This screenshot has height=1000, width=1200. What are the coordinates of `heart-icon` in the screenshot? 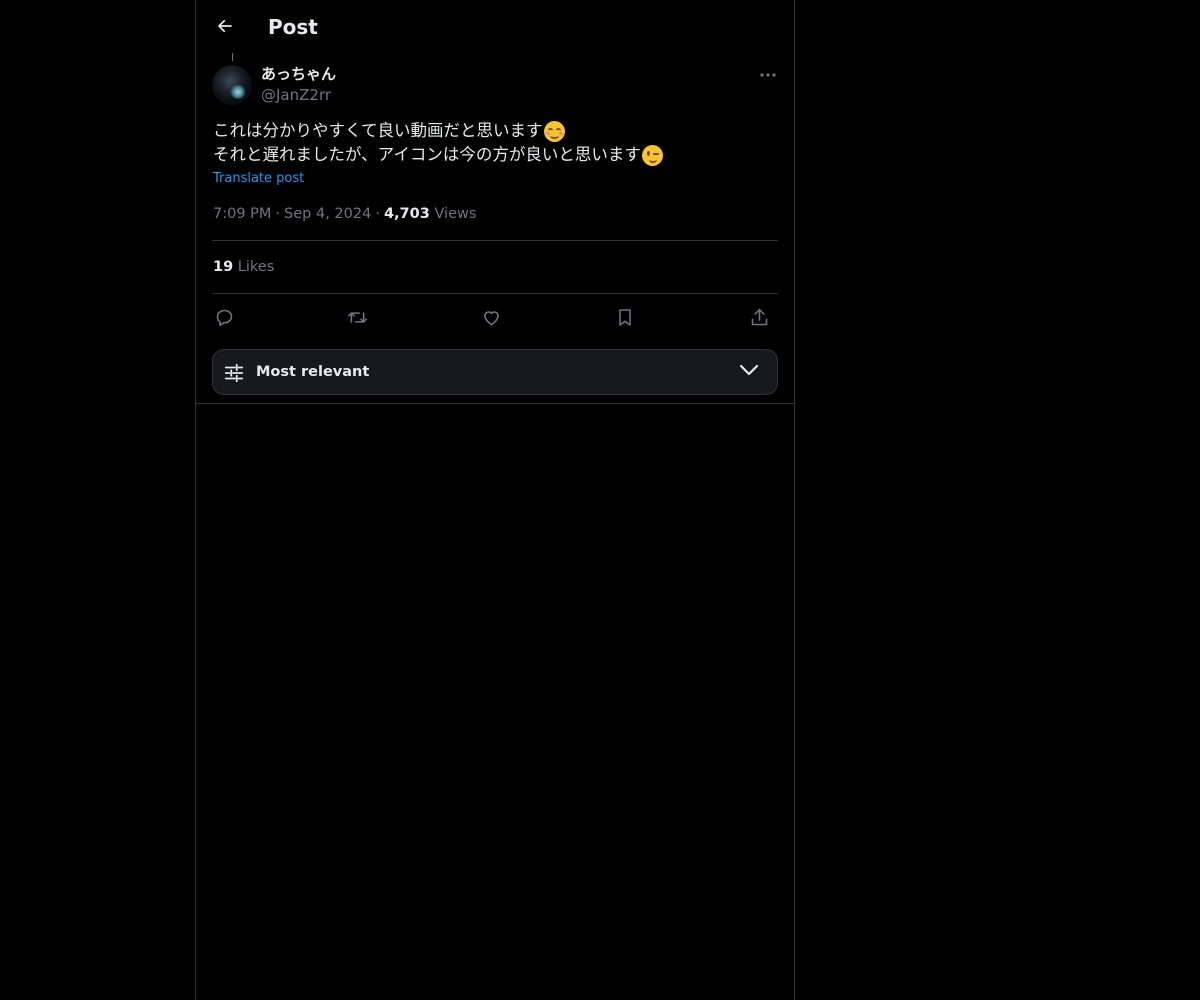 It's located at (491, 317).